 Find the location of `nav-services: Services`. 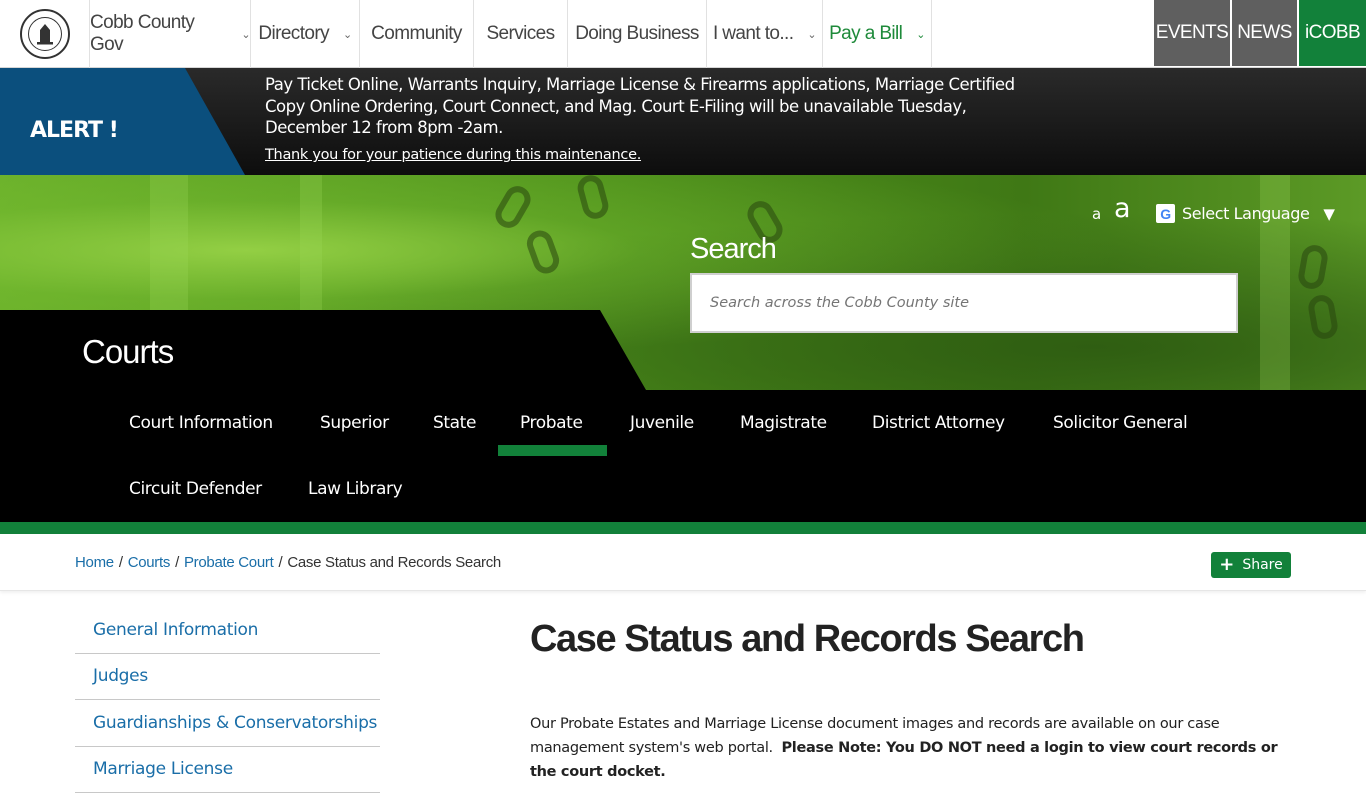

nav-services: Services is located at coordinates (521, 34).